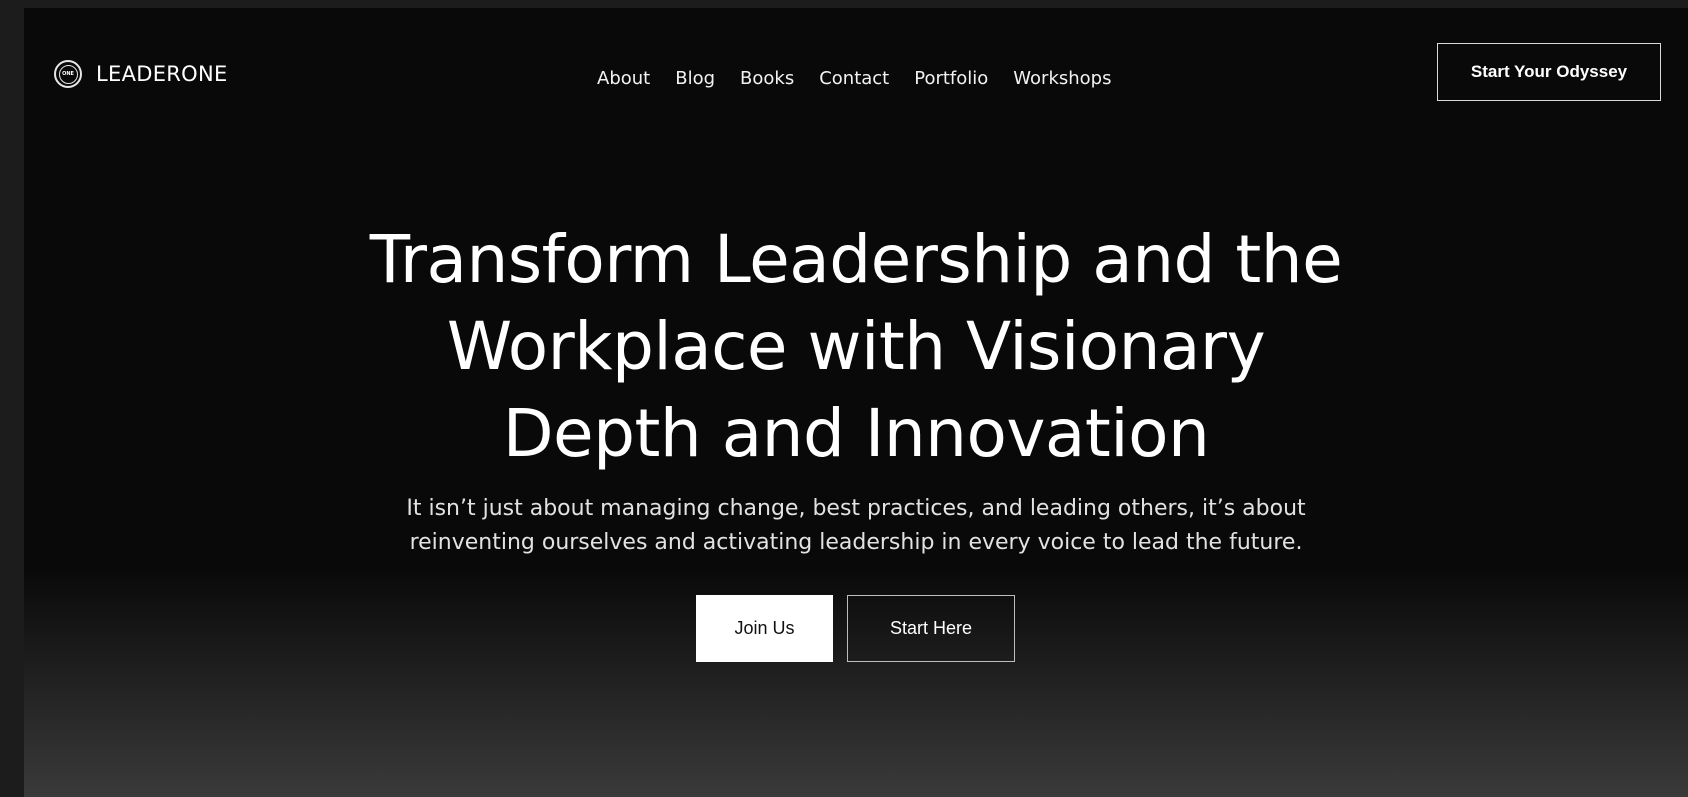 The image size is (1688, 797). Describe the element at coordinates (856, 433) in the screenshot. I see `hero-title-line-3: Depth and Innovation` at that location.